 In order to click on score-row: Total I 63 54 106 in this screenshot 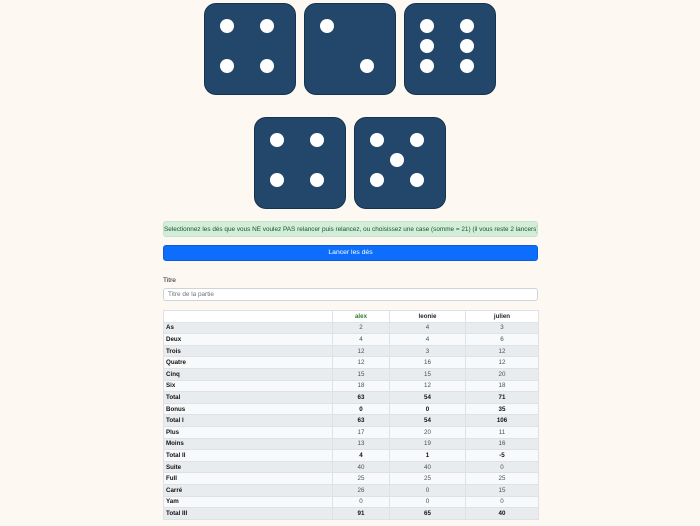, I will do `click(351, 420)`.